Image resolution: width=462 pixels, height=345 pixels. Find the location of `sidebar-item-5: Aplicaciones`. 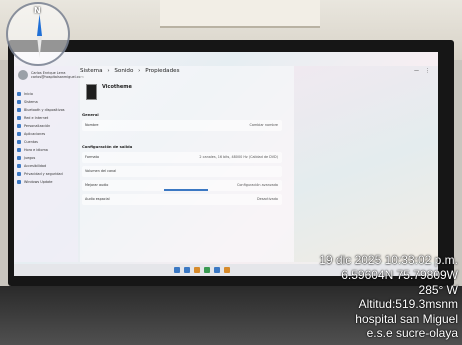

sidebar-item-5: Aplicaciones is located at coordinates (31, 134).